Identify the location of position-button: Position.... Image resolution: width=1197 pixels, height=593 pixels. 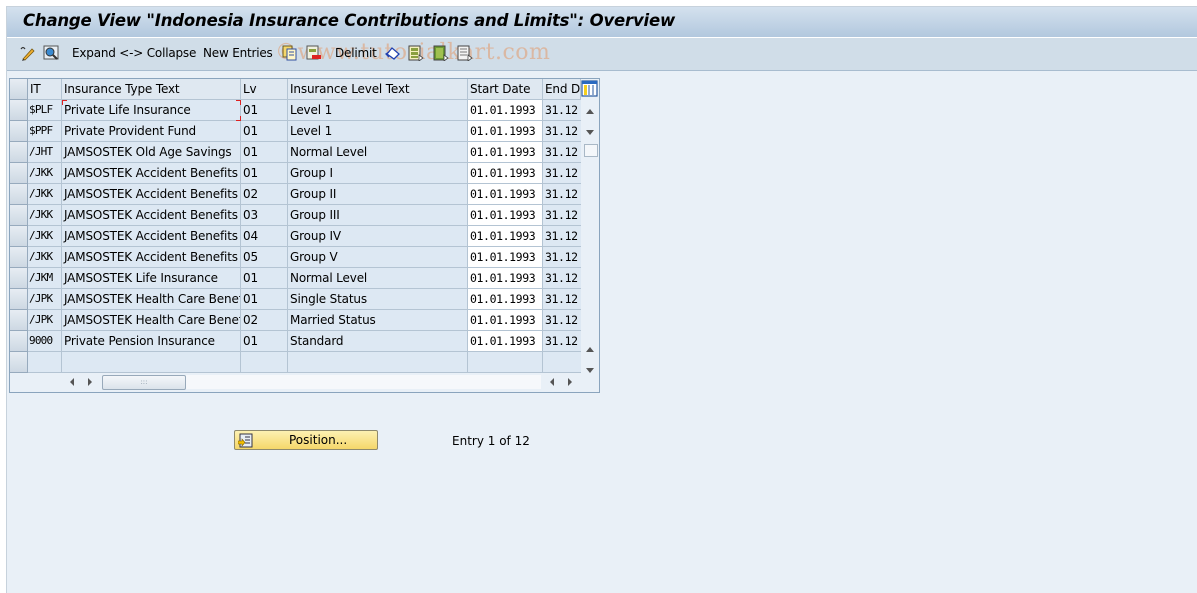
(306, 440).